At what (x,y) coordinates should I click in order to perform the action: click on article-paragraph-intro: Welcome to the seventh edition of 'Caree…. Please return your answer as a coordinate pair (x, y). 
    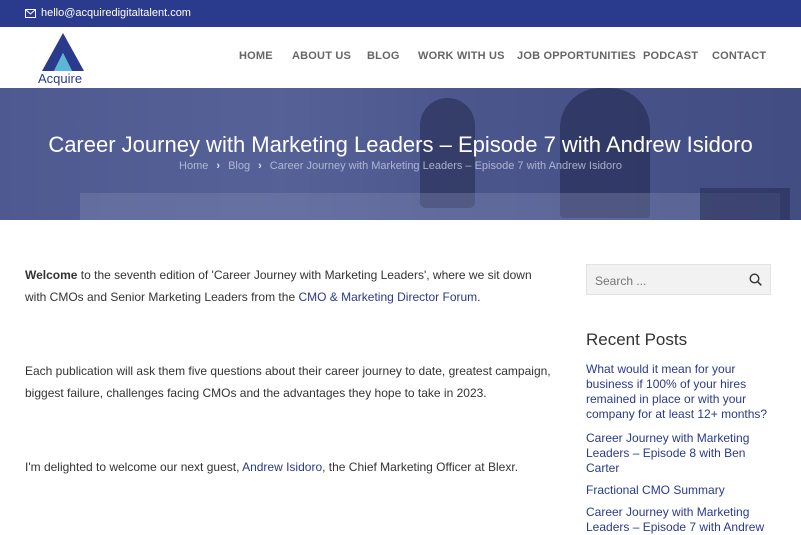
    Looking at the image, I should click on (290, 286).